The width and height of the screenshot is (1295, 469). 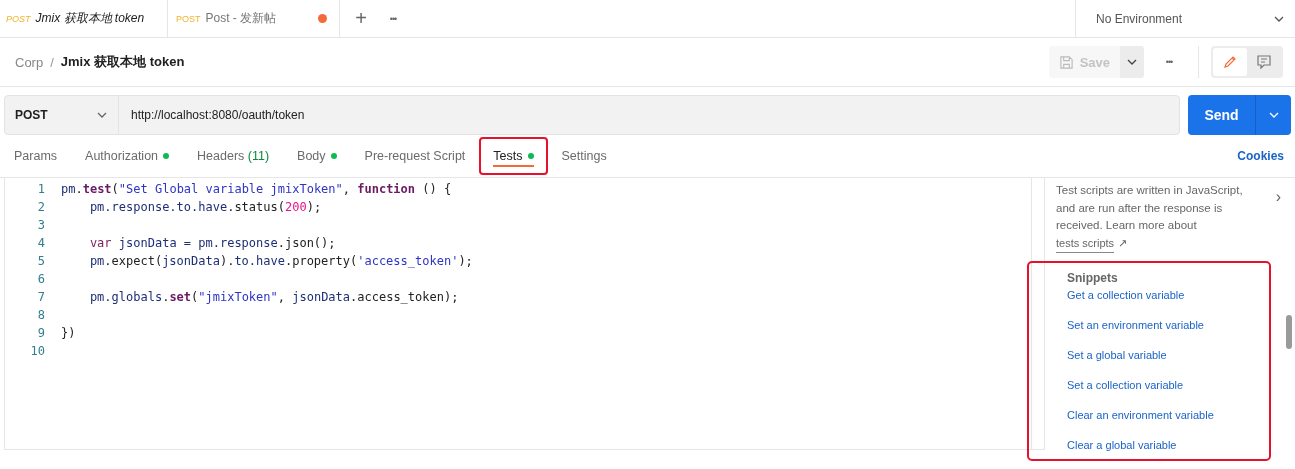 What do you see at coordinates (233, 156) in the screenshot?
I see `section-tab: Headers (11)` at bounding box center [233, 156].